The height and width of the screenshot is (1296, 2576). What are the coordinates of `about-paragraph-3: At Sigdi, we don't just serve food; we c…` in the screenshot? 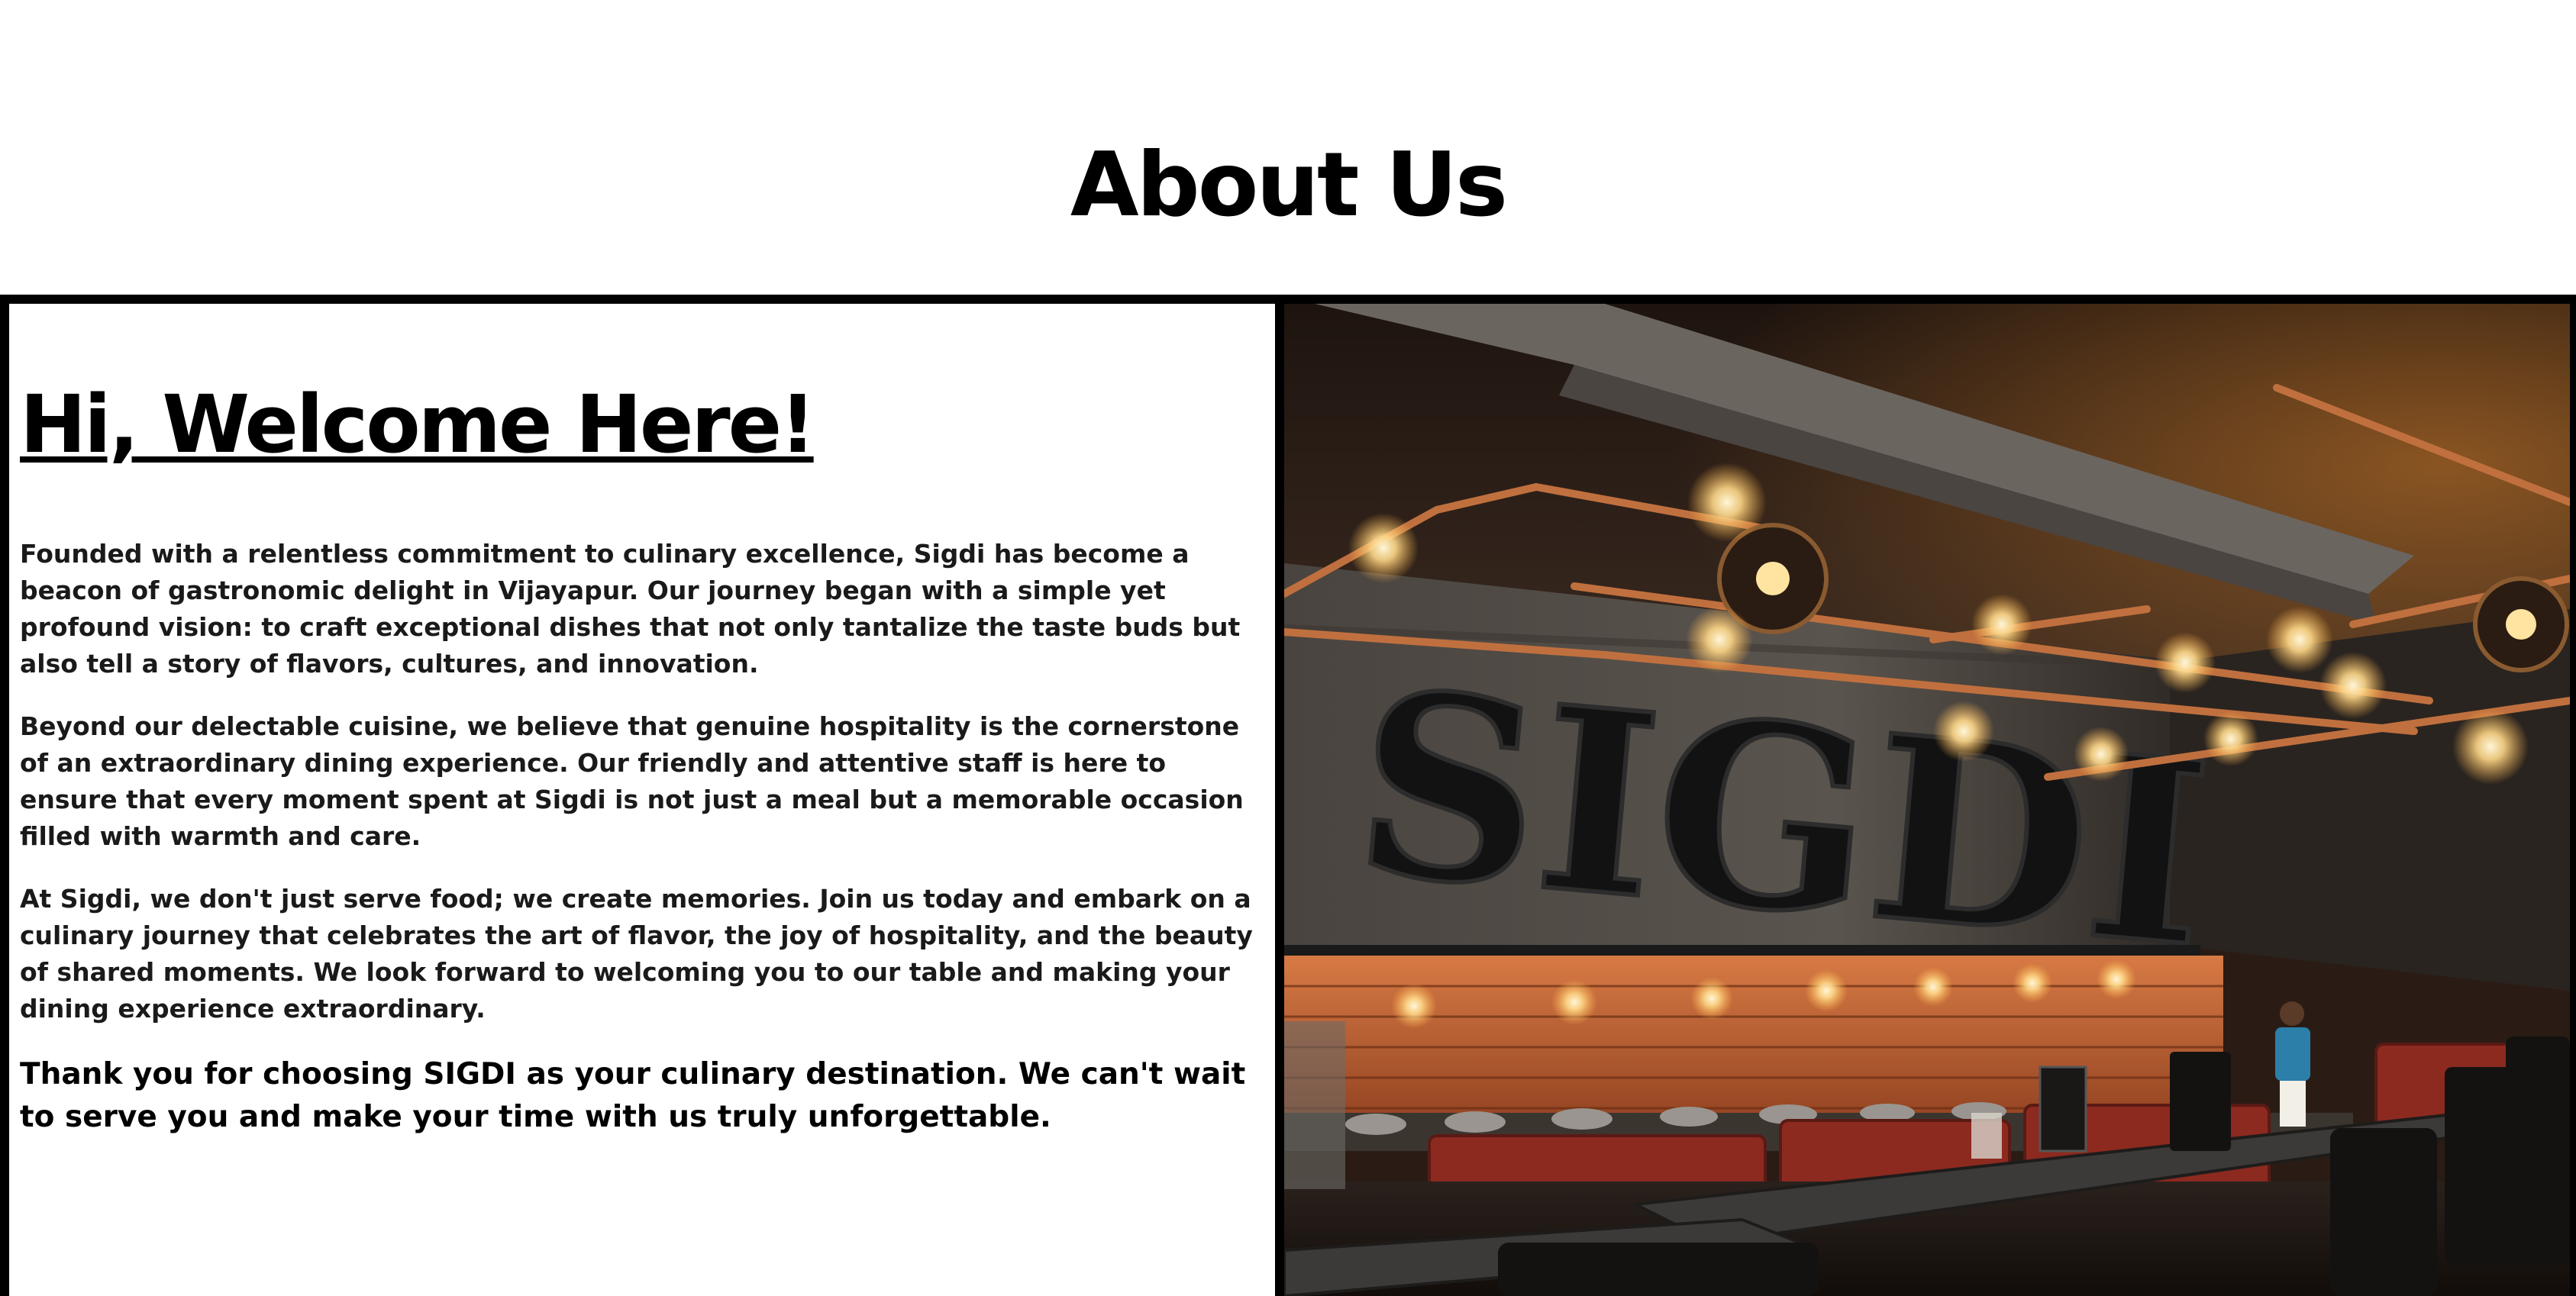 It's located at (636, 954).